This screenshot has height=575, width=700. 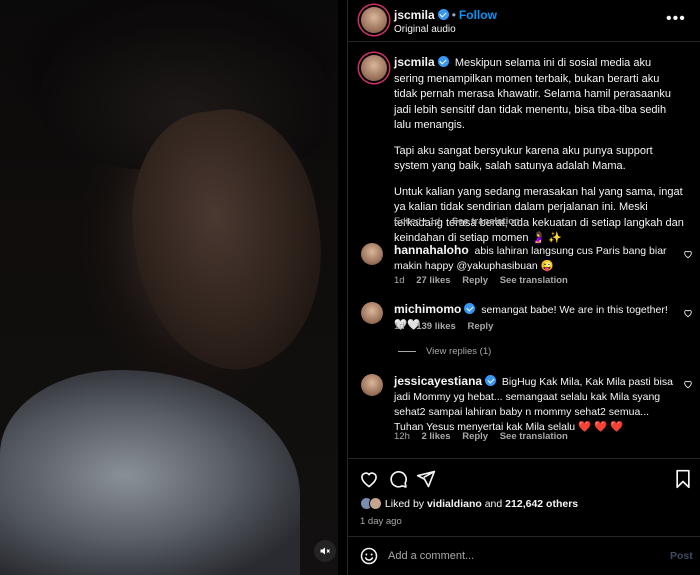 What do you see at coordinates (417, 221) in the screenshot?
I see `edited-label: Edited • 1d` at bounding box center [417, 221].